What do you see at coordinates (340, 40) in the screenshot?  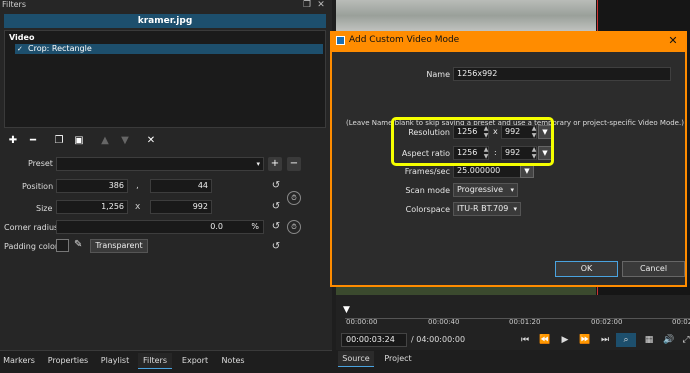 I see `app-icon` at bounding box center [340, 40].